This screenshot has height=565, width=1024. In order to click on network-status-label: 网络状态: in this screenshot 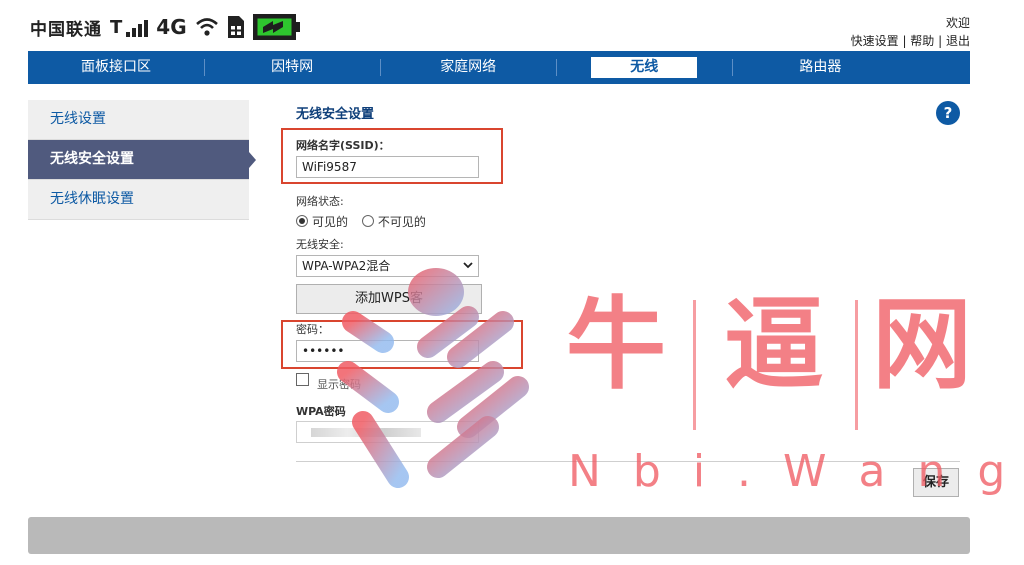, I will do `click(320, 201)`.